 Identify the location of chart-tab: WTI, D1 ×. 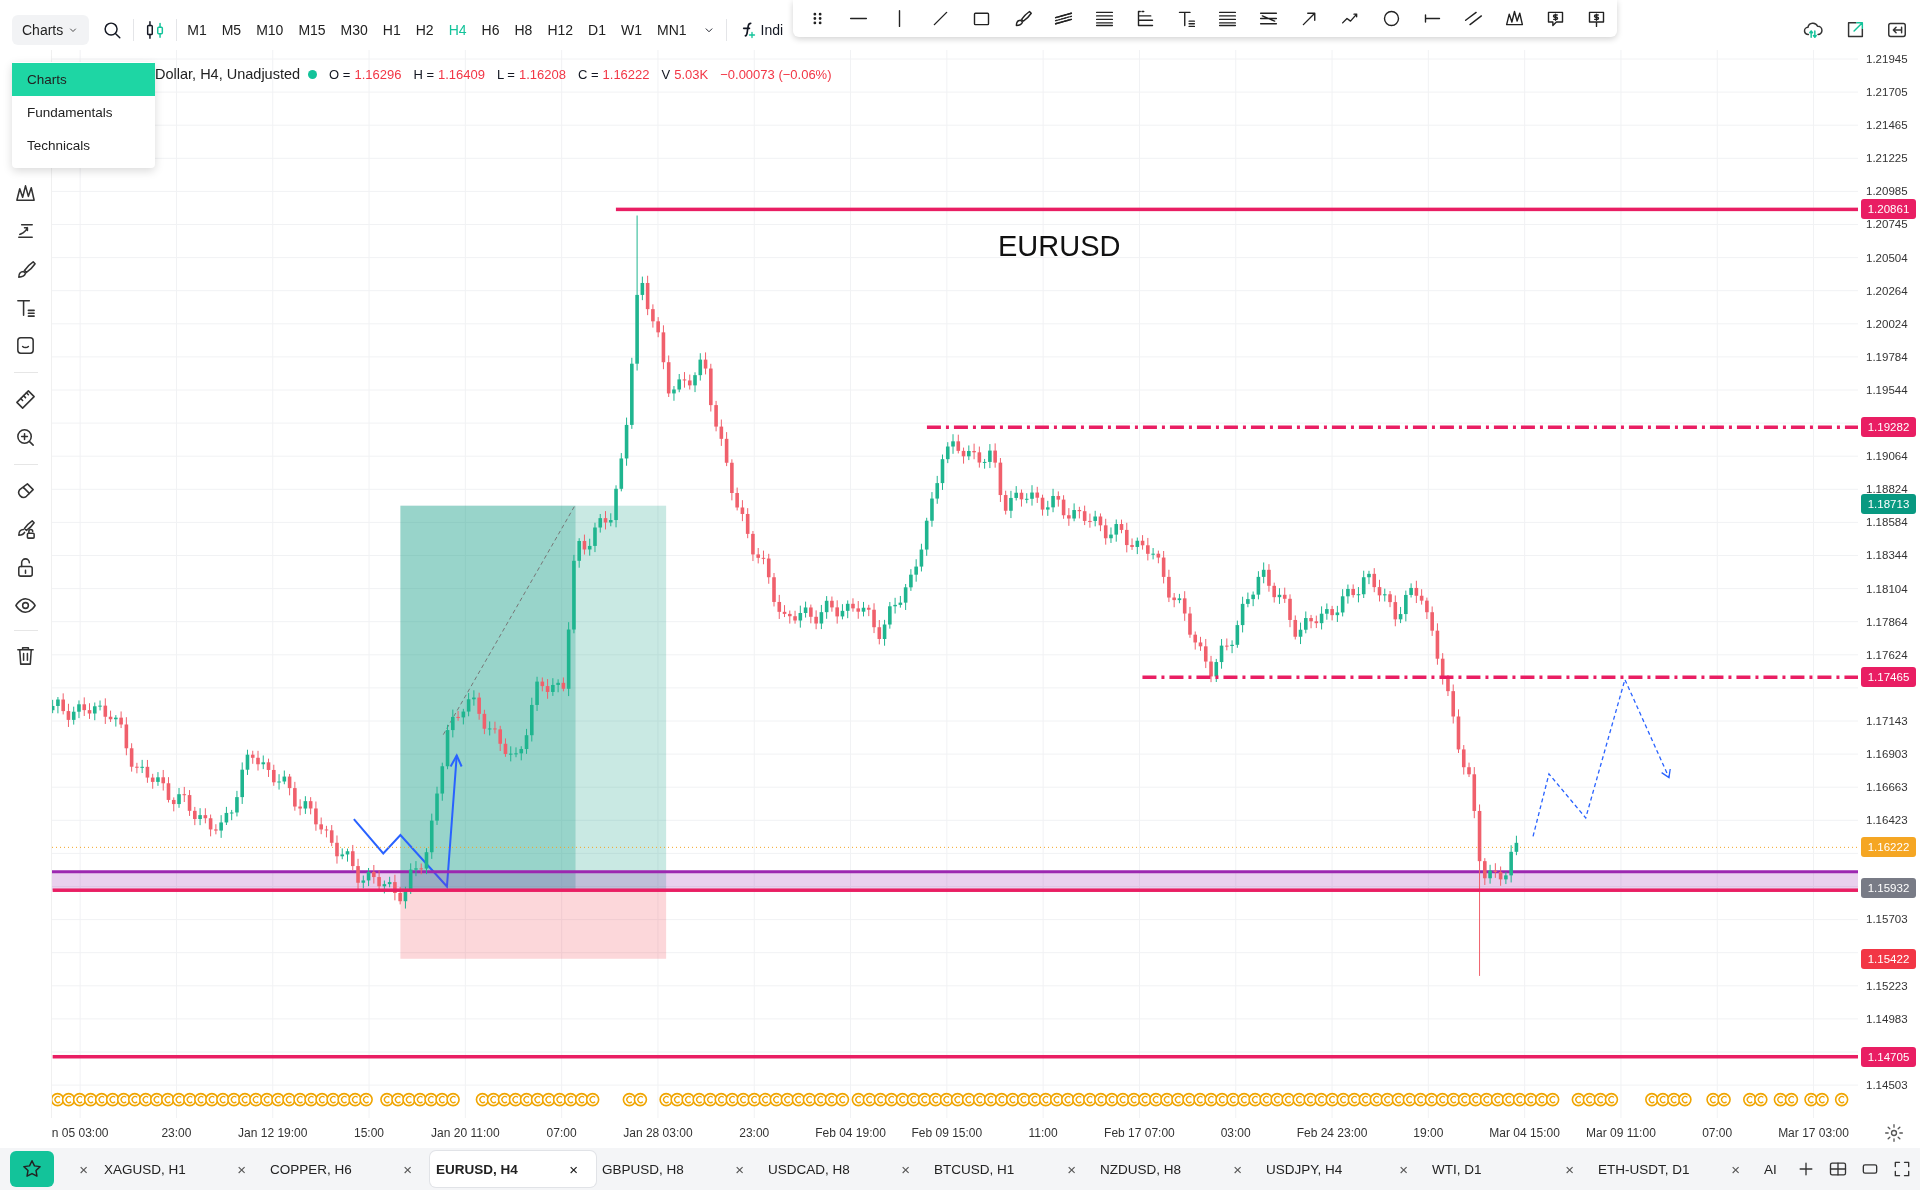
(1509, 1169).